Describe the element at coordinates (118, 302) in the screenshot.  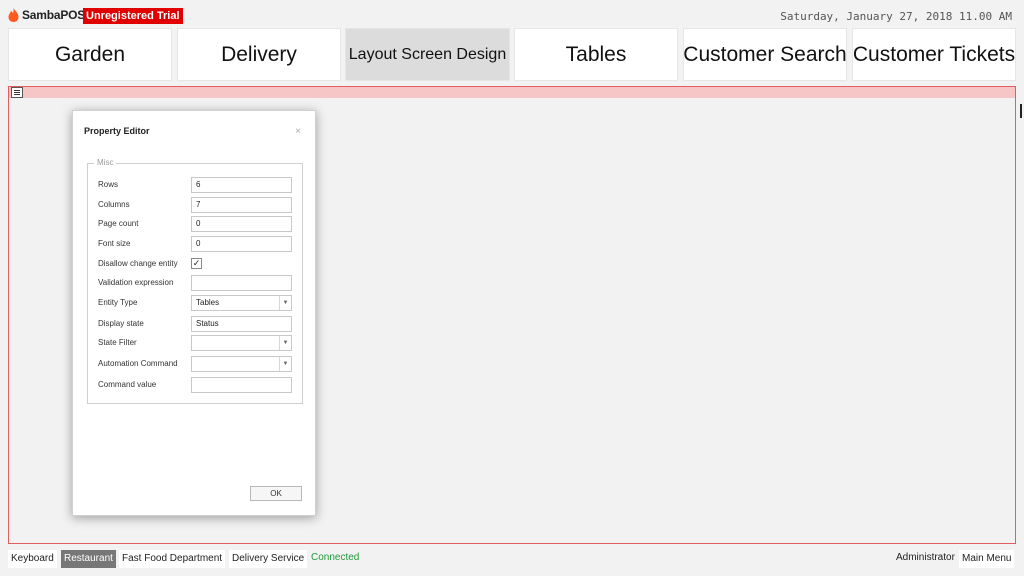
I see `field-label: Entity Type` at that location.